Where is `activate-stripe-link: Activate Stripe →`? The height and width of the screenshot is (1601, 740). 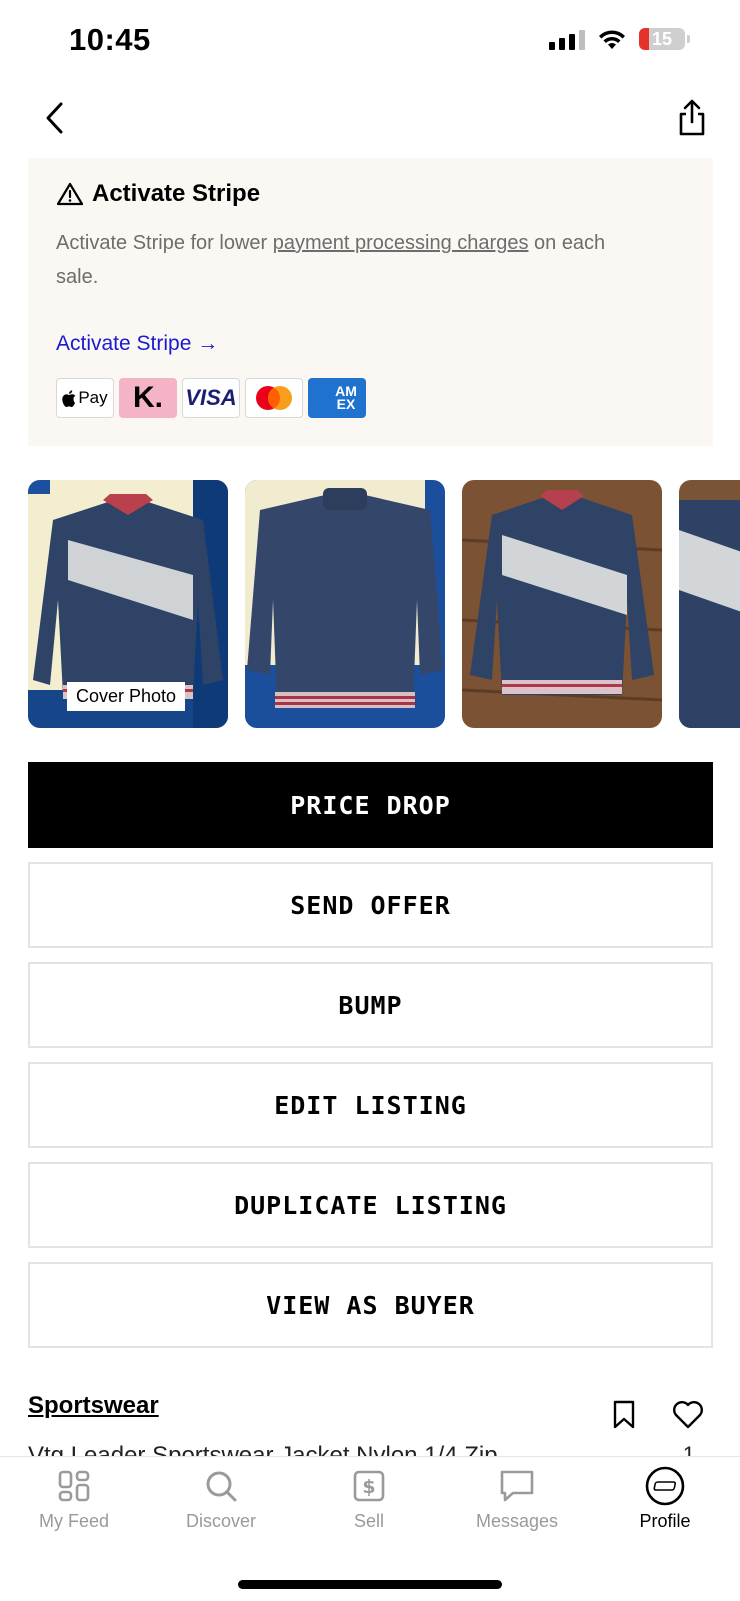
activate-stripe-link: Activate Stripe → is located at coordinates (137, 344).